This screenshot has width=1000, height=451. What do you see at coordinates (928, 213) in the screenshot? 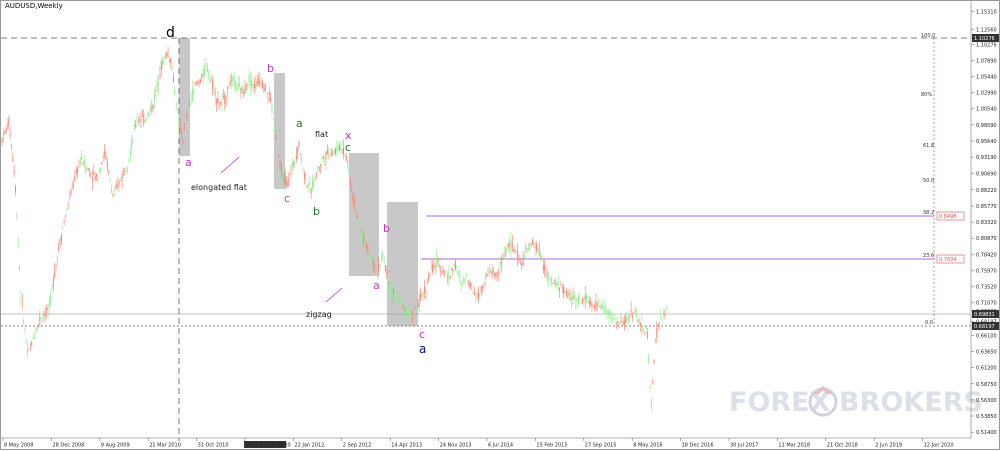
I see `fib-label: 38.2` at bounding box center [928, 213].